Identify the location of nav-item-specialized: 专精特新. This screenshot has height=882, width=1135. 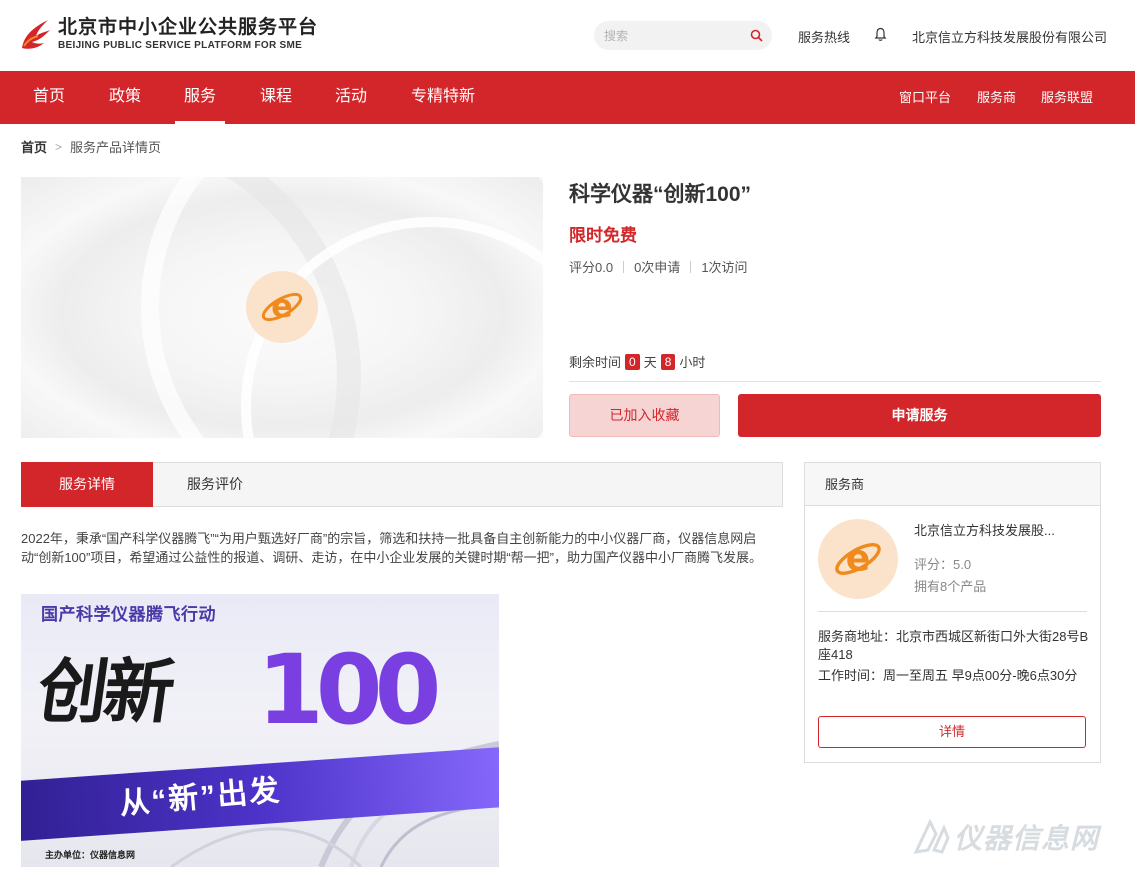
(443, 97).